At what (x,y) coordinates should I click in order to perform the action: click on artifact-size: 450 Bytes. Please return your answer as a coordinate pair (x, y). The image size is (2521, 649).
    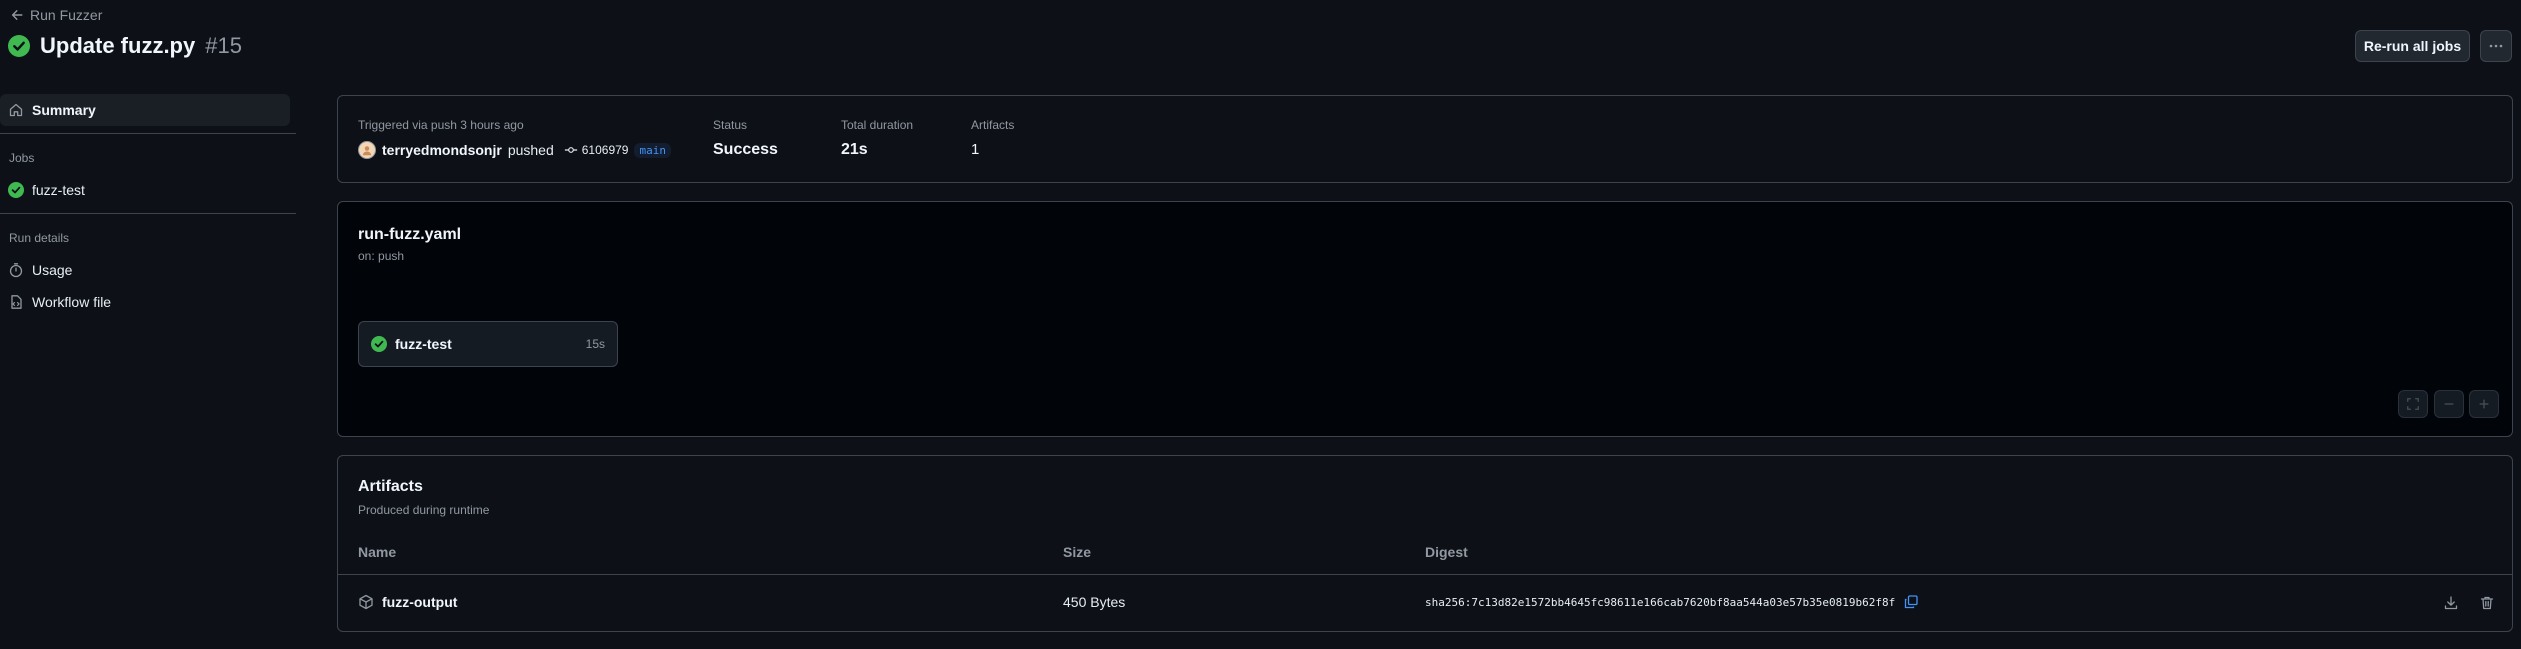
    Looking at the image, I should click on (1094, 602).